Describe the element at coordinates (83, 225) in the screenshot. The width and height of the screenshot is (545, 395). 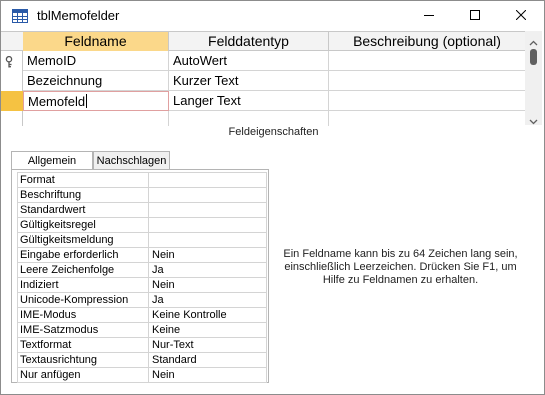
I see `property-label: Gültigkeitsregel` at that location.